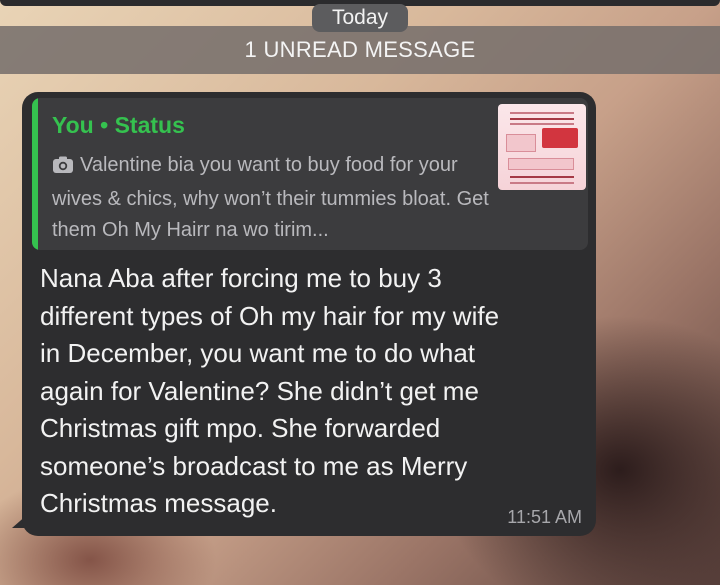 The height and width of the screenshot is (585, 720). What do you see at coordinates (158, 503) in the screenshot?
I see `message-line: Christmas message.` at bounding box center [158, 503].